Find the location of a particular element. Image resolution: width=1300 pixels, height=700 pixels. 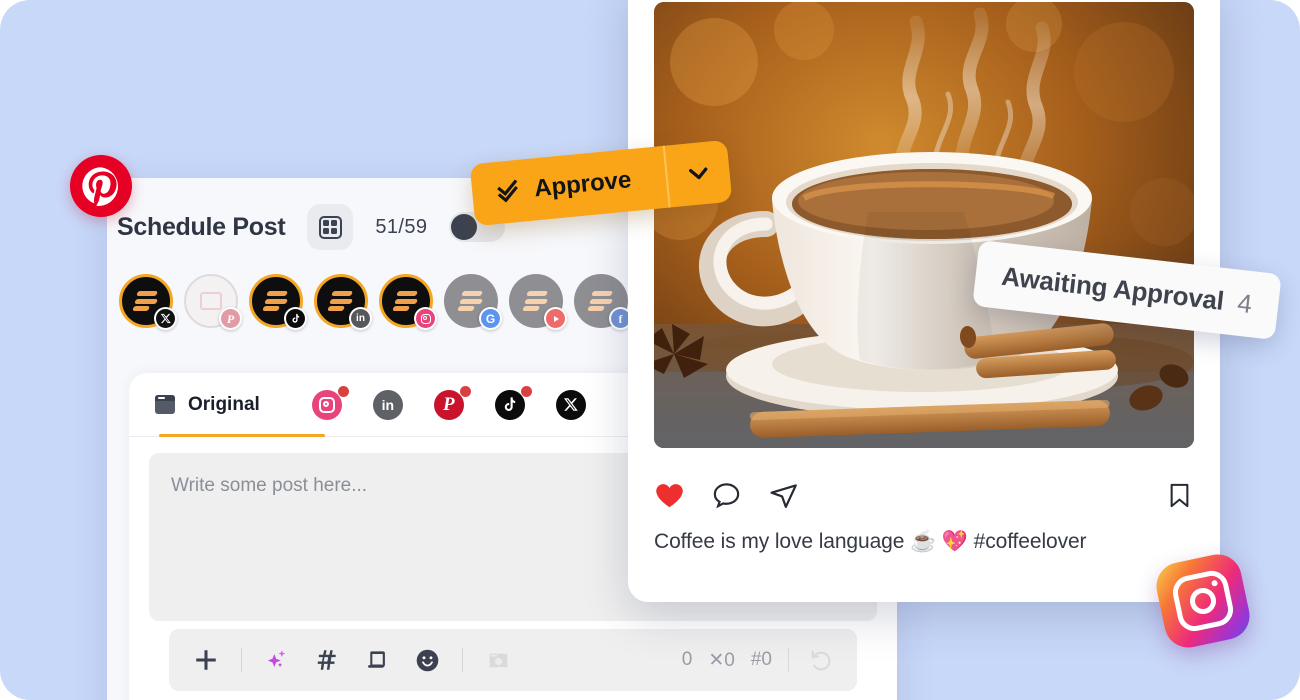

tab-original: Original is located at coordinates (233, 405).